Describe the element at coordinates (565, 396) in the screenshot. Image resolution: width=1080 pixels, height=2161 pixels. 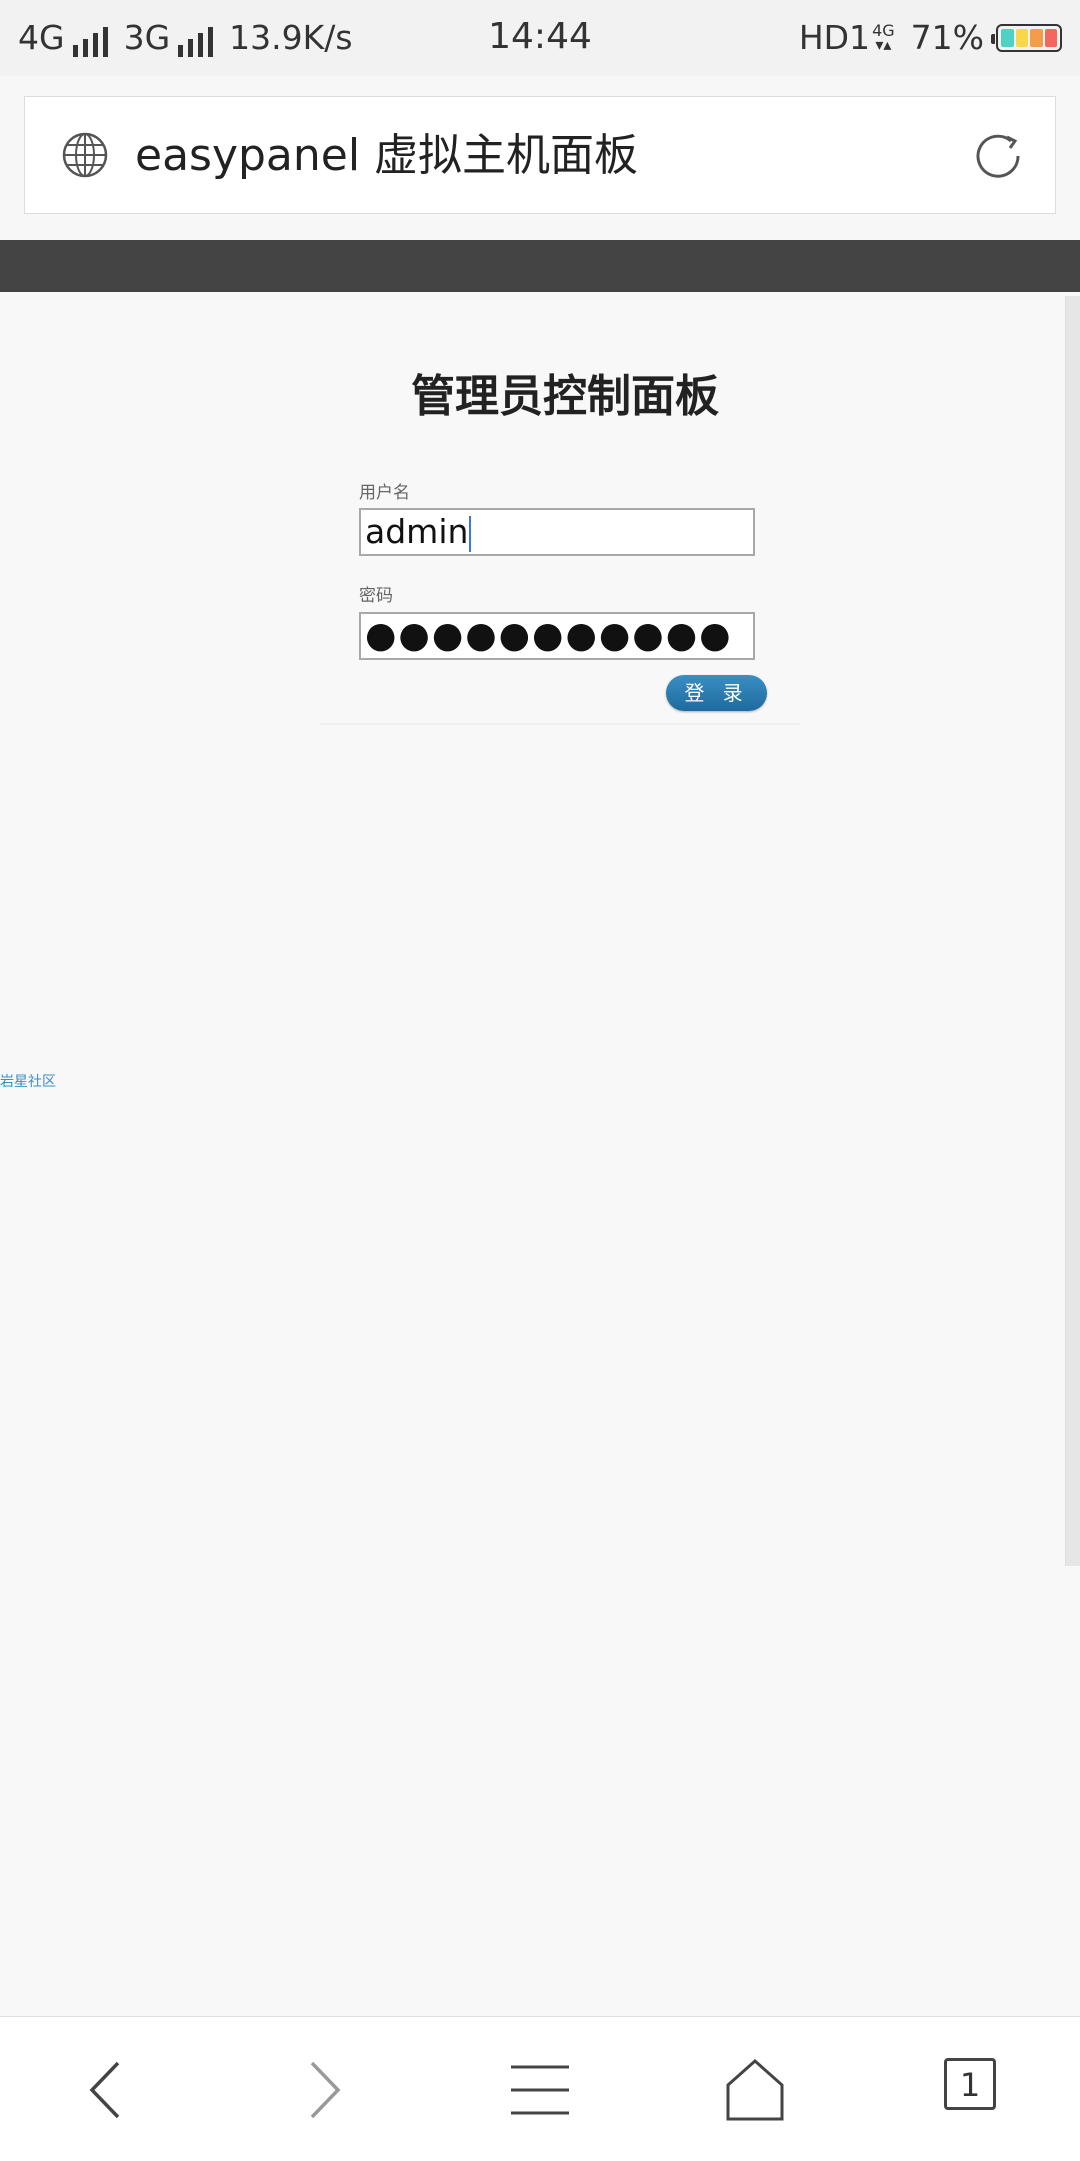
I see `login-heading: 管理员控制面板` at that location.